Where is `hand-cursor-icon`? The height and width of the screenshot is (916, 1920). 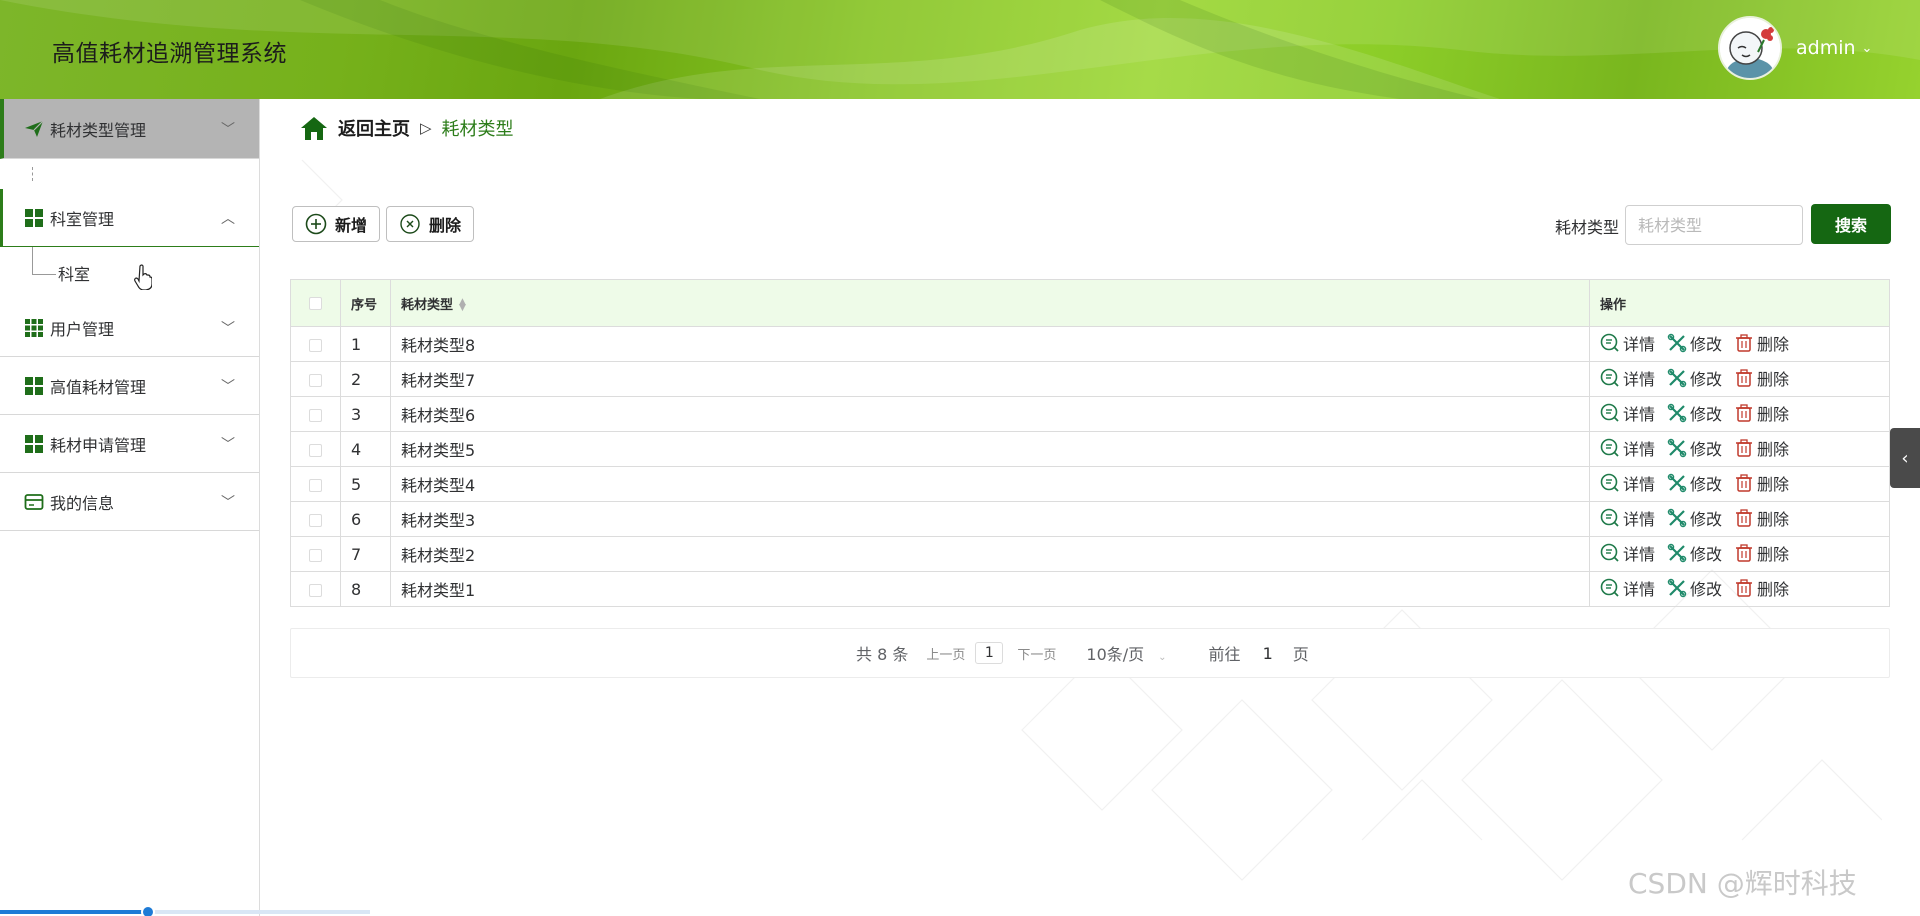
hand-cursor-icon is located at coordinates (143, 277).